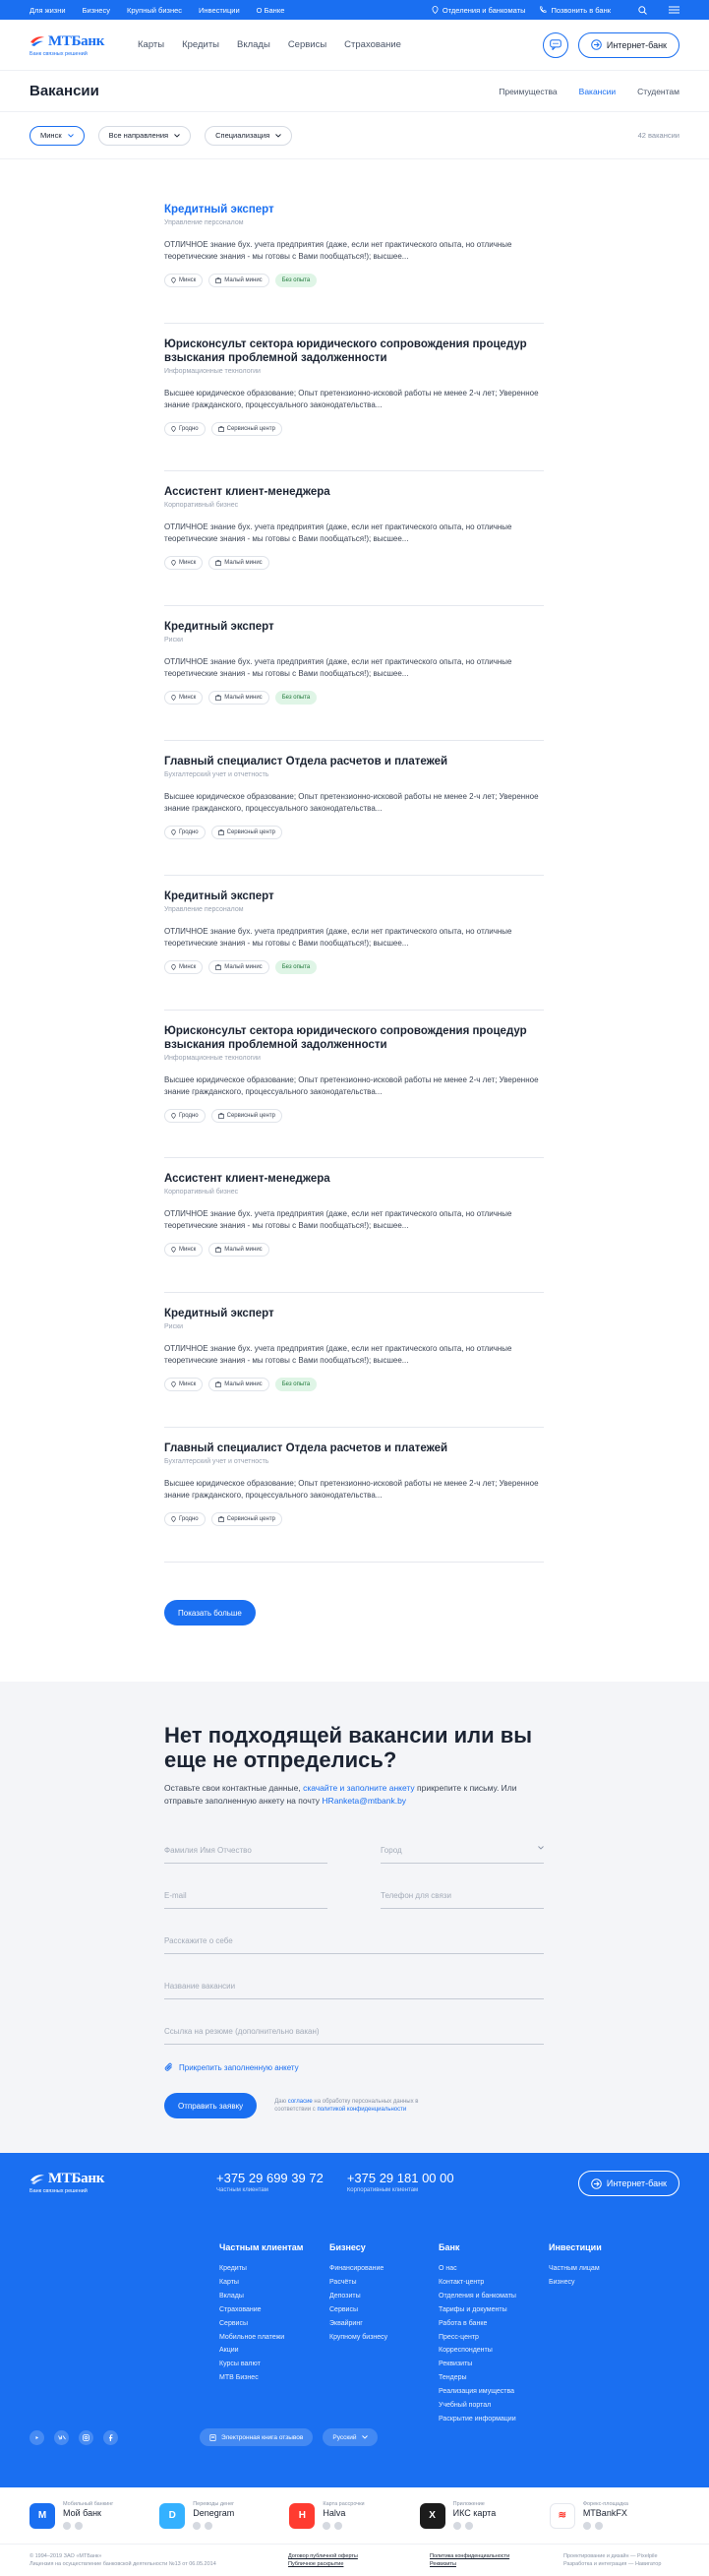  I want to click on tab-vacancies: Вакансии, so click(597, 91).